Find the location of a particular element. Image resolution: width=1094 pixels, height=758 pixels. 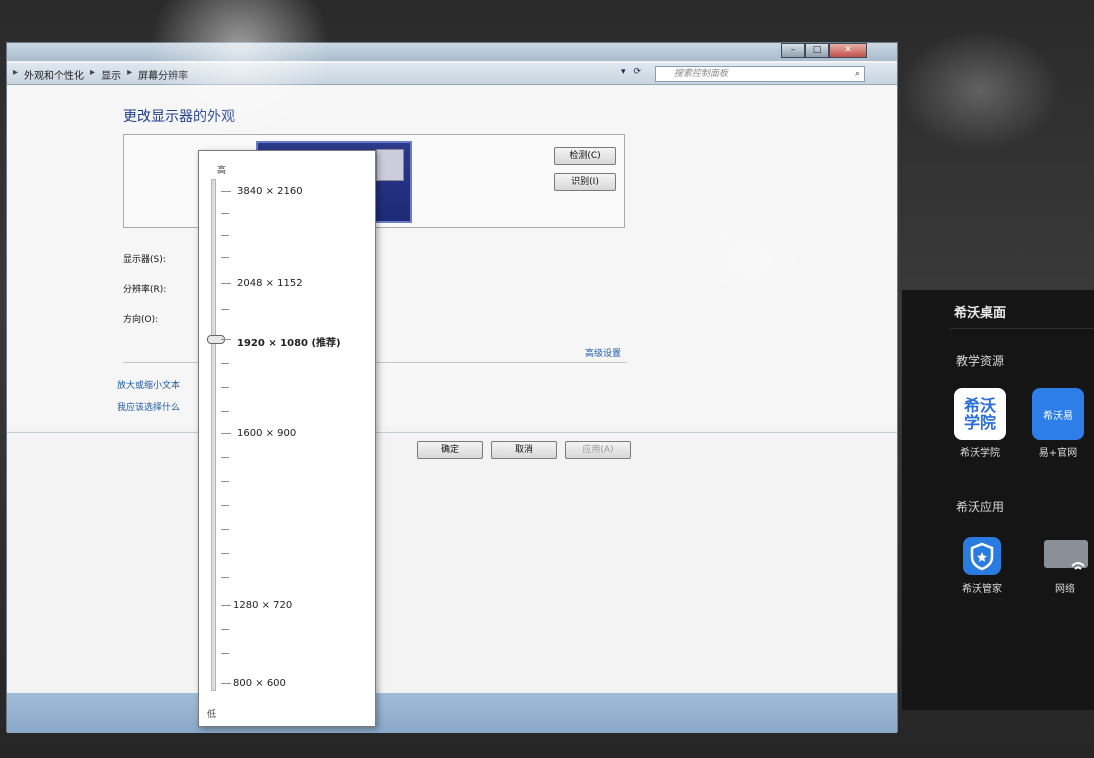

cancel-button: 取消 is located at coordinates (524, 450).